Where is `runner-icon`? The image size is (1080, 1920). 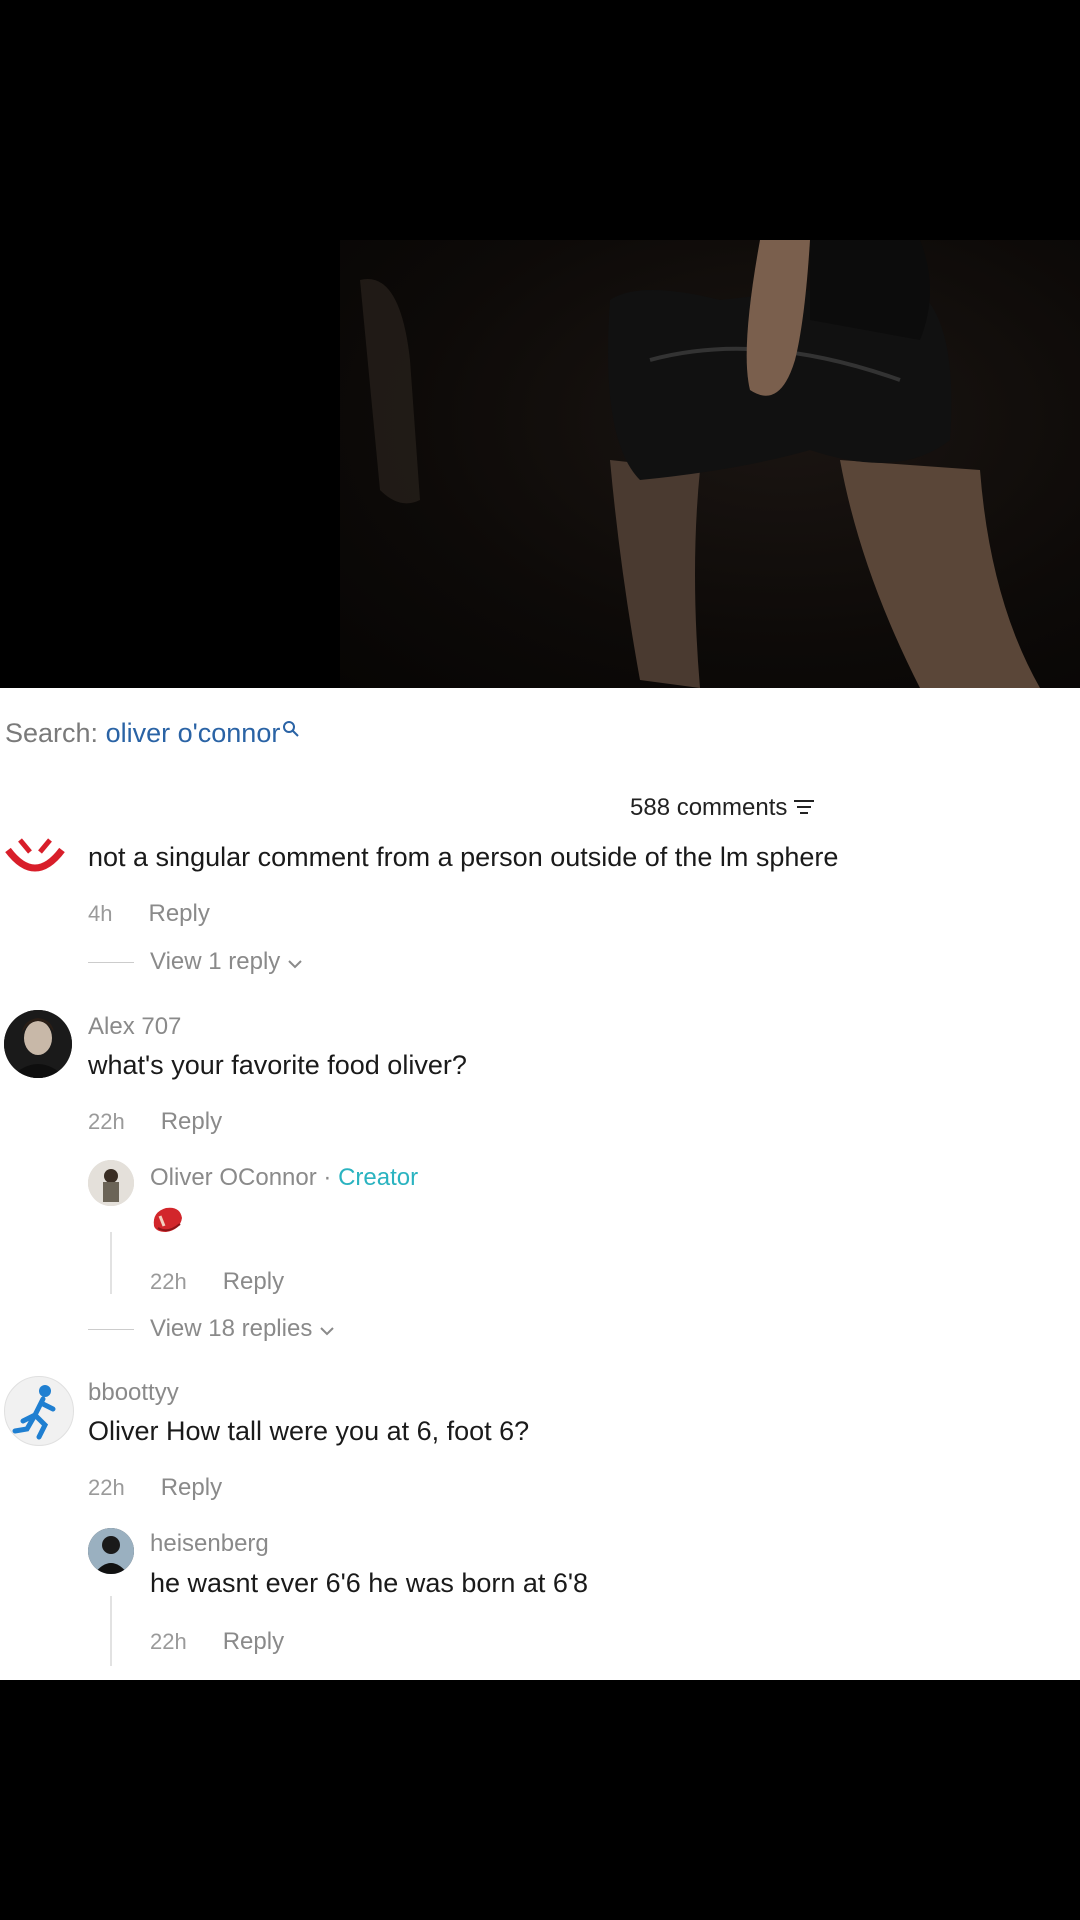
runner-icon is located at coordinates (34, 1412).